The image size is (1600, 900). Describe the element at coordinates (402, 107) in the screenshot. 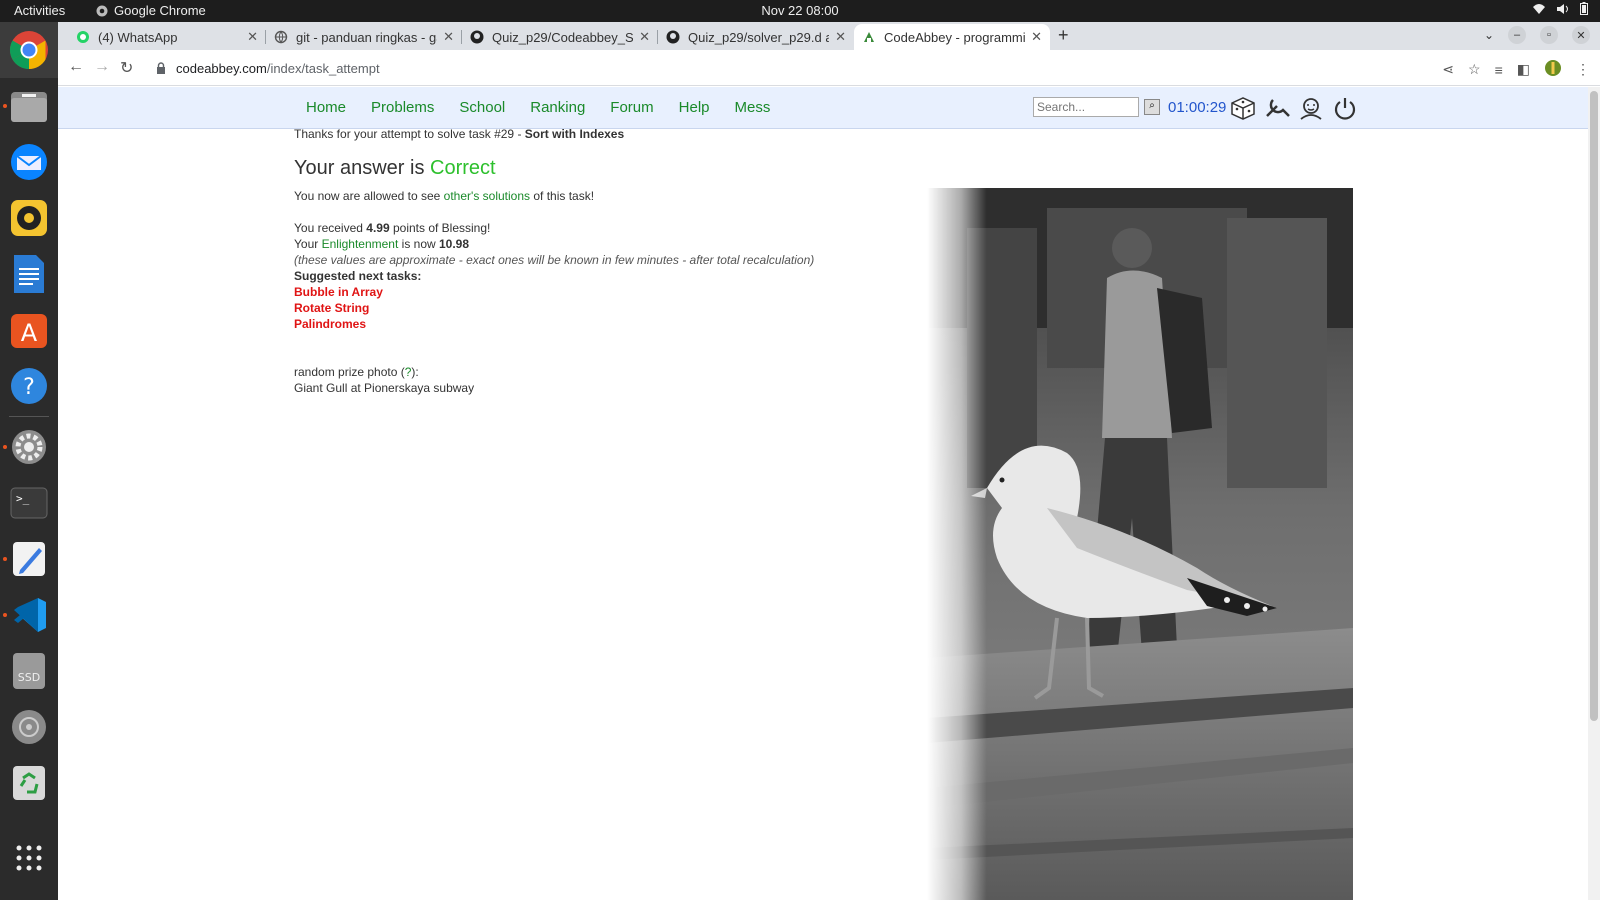

I see `nav-problems: Problems` at that location.